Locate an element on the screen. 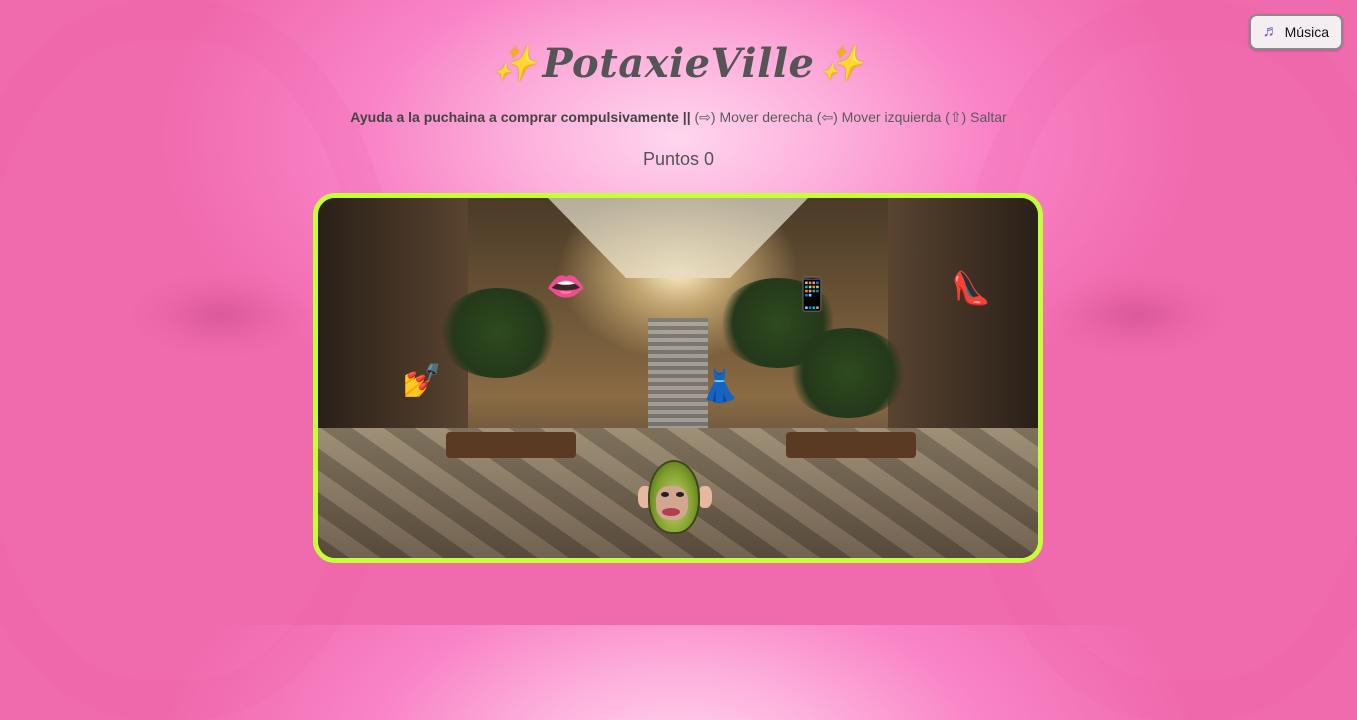 The image size is (1357, 720). music-button-label: Música is located at coordinates (1306, 32).